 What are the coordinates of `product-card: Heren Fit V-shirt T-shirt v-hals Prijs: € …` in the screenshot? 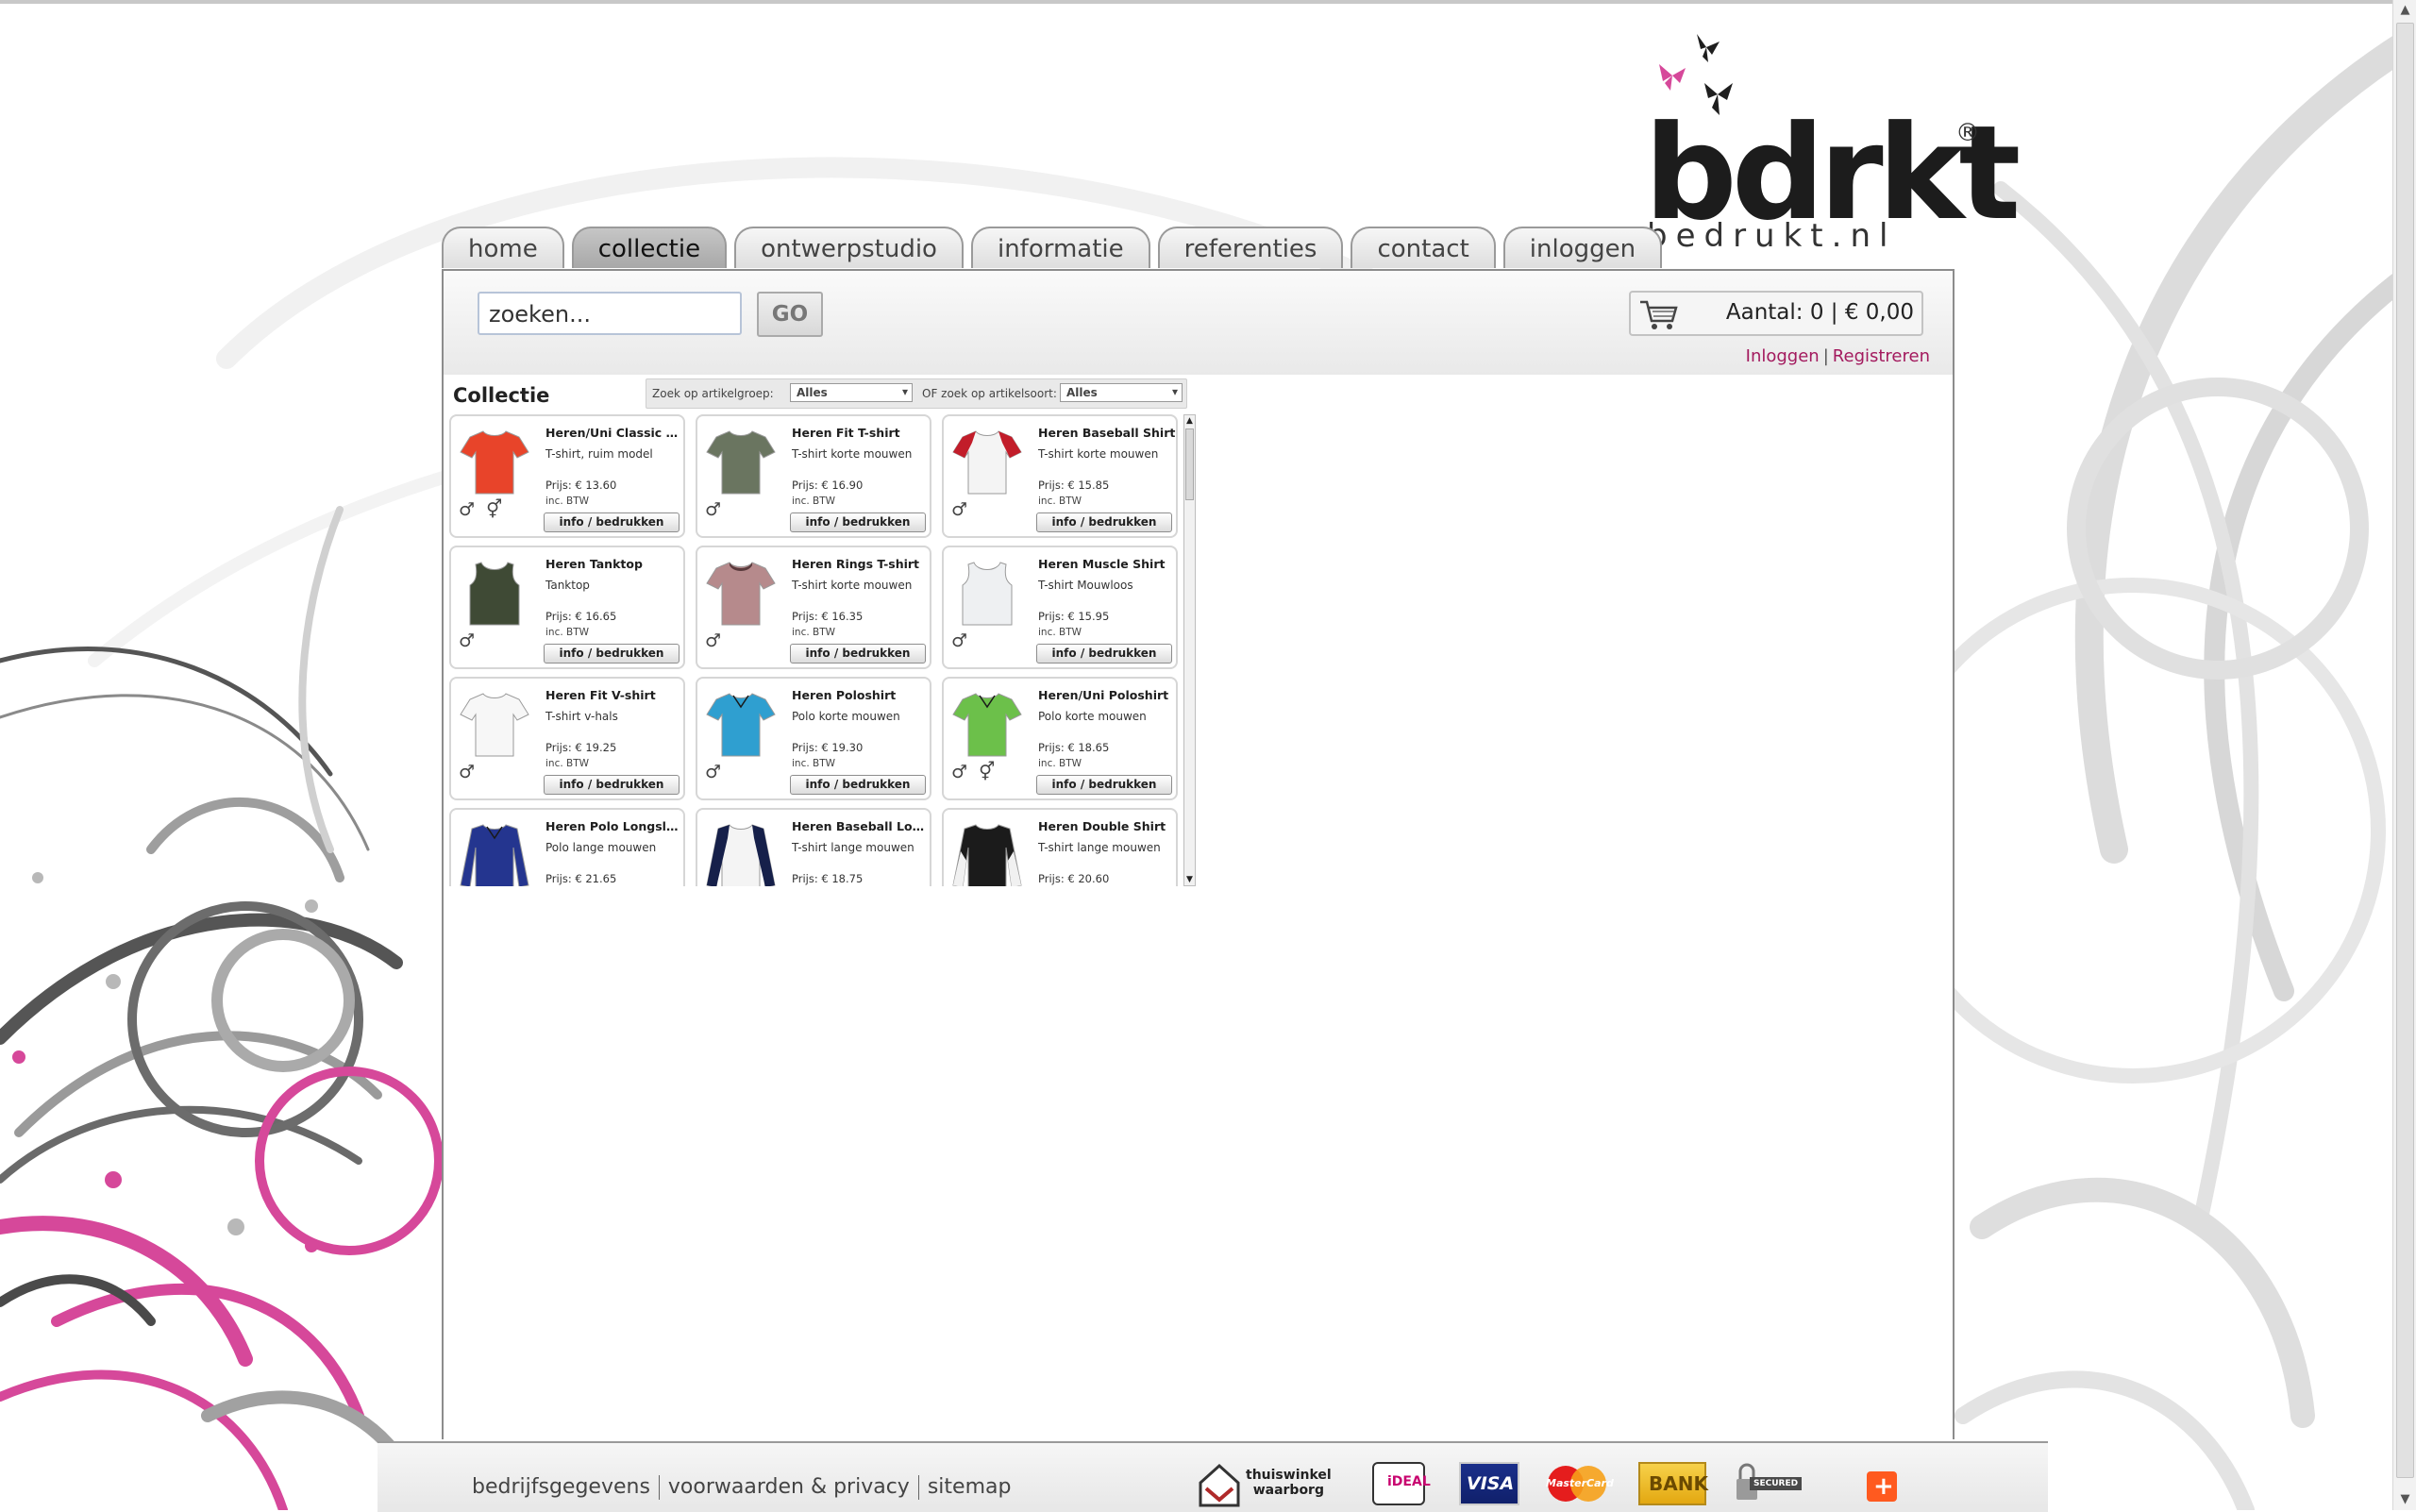 It's located at (567, 738).